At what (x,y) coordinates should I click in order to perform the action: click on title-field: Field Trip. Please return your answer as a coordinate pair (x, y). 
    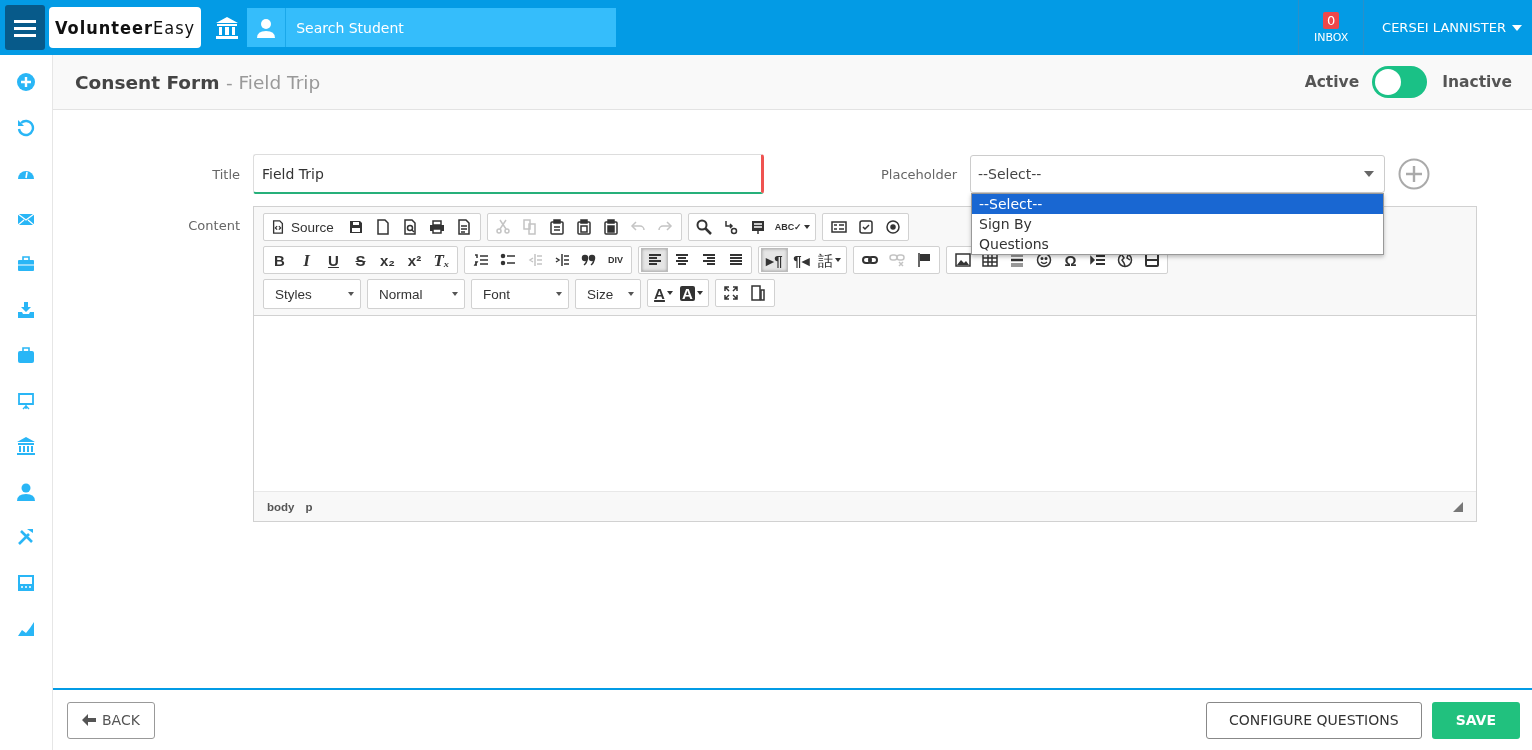
    Looking at the image, I should click on (508, 174).